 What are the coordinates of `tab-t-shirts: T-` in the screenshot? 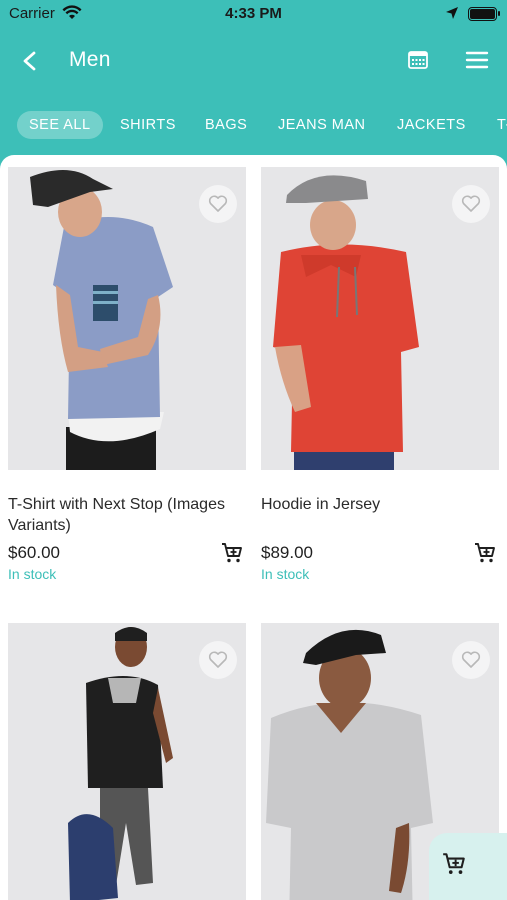 It's located at (496, 125).